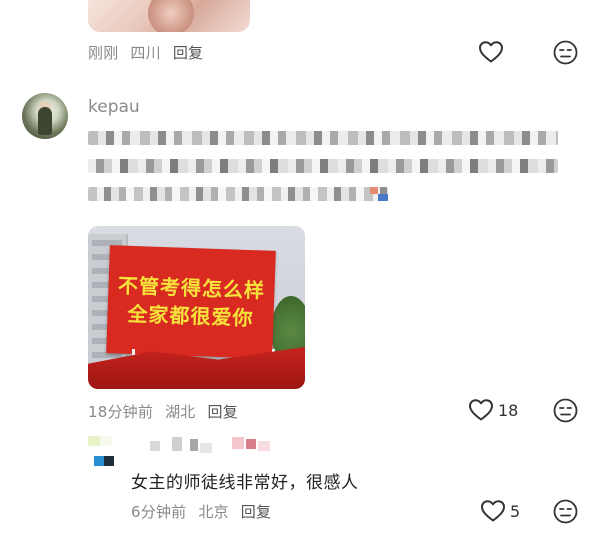 Image resolution: width=592 pixels, height=540 pixels. What do you see at coordinates (103, 53) in the screenshot?
I see `comment-time: 刚刚` at bounding box center [103, 53].